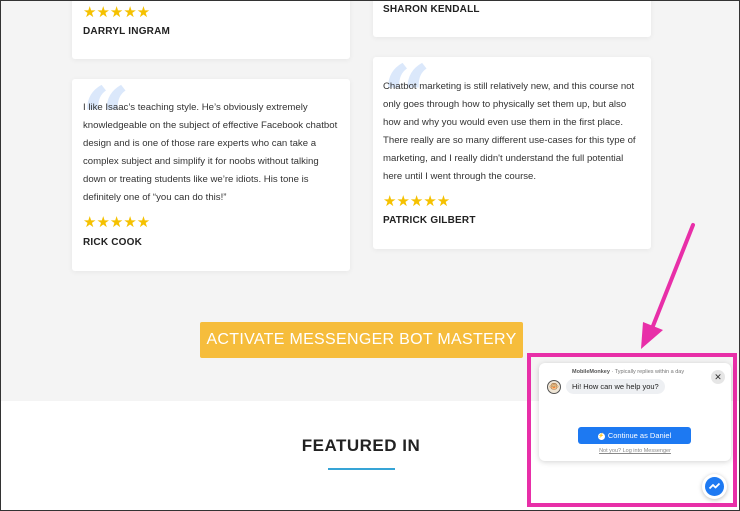  Describe the element at coordinates (429, 220) in the screenshot. I see `reviewer-name: PATRICK GILBERT` at that location.